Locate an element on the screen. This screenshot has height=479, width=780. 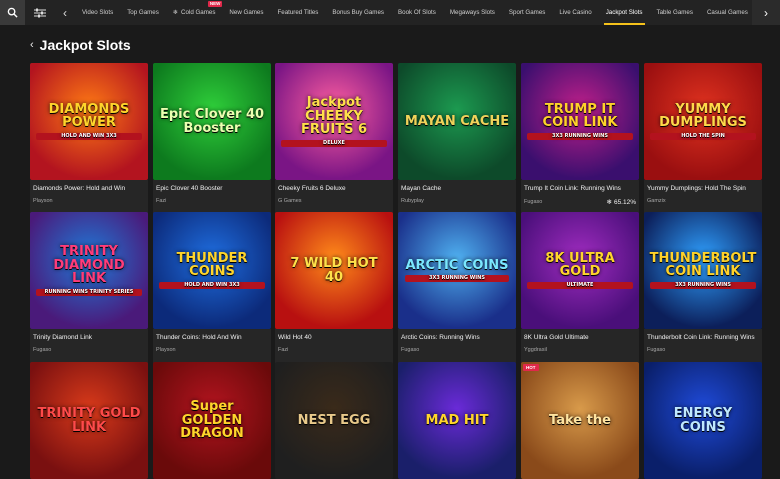
new-badge: NEW is located at coordinates (215, 4).